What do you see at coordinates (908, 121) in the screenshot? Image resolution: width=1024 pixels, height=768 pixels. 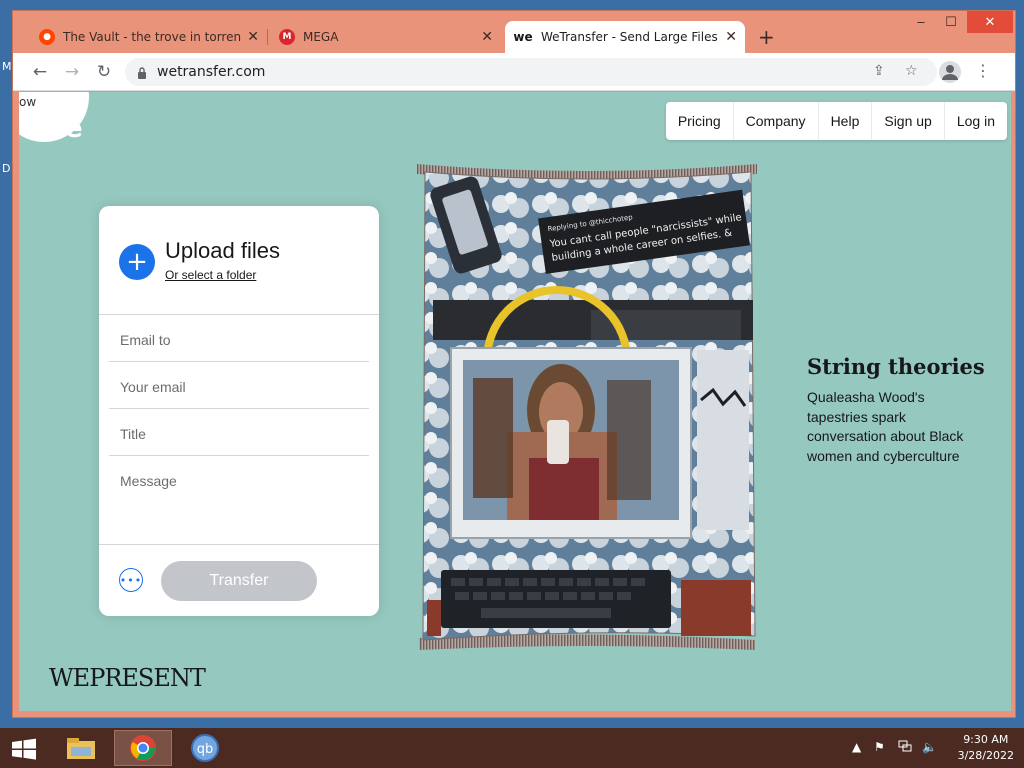 I see `nav-sign-up: Sign up` at bounding box center [908, 121].